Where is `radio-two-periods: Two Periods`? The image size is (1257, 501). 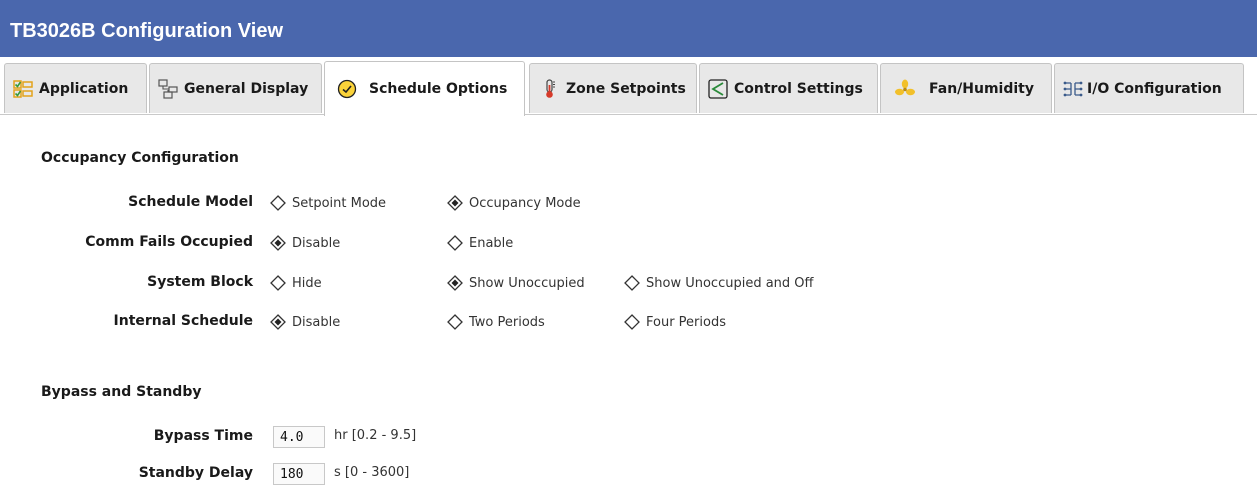 radio-two-periods: Two Periods is located at coordinates (496, 322).